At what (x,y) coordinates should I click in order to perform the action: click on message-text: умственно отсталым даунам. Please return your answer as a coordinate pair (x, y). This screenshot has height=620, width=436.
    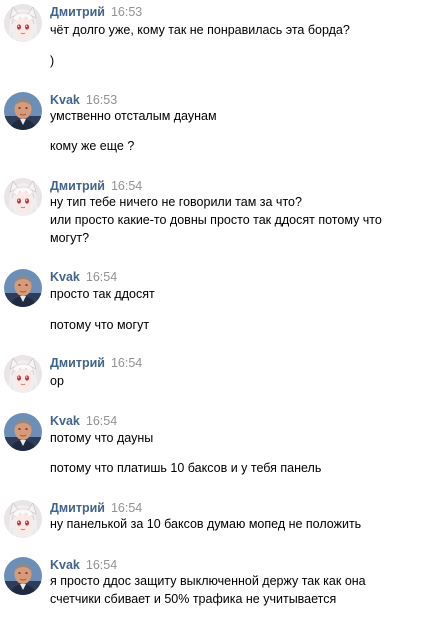
    Looking at the image, I should click on (133, 116).